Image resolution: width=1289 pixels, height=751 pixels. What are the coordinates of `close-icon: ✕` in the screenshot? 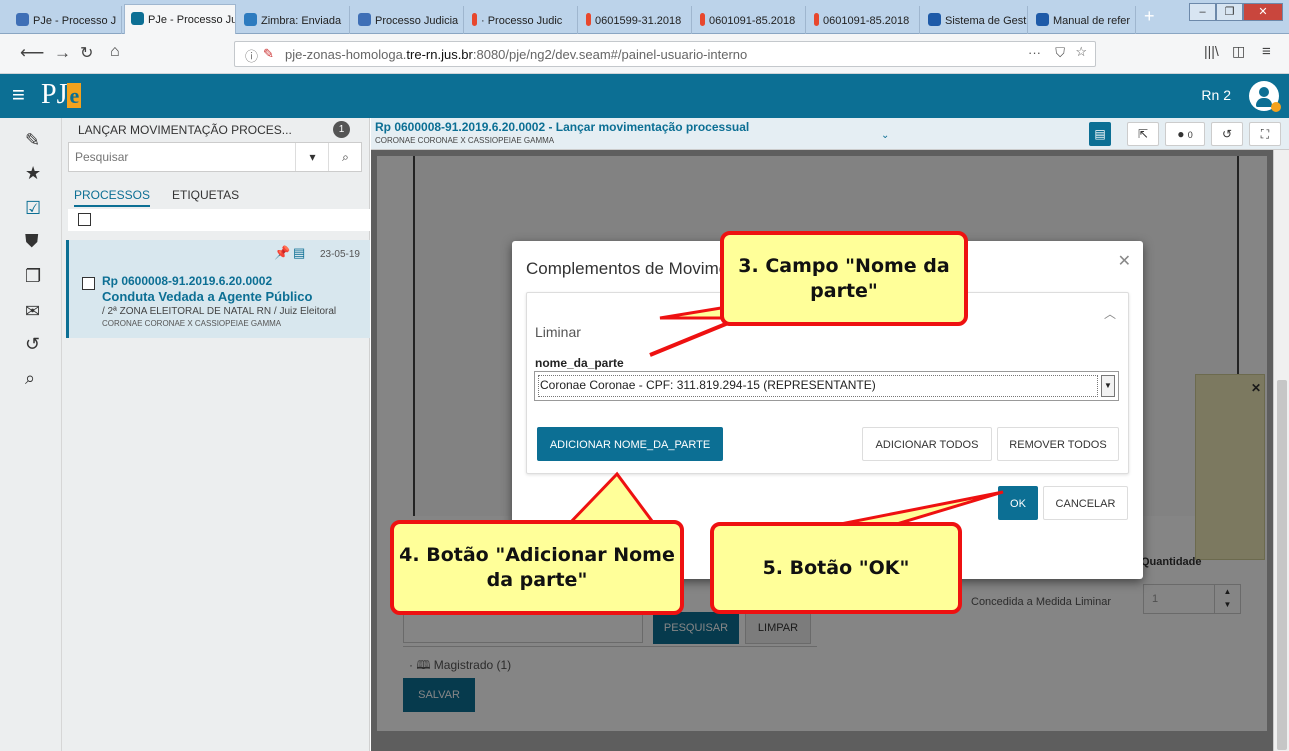 It's located at (1124, 261).